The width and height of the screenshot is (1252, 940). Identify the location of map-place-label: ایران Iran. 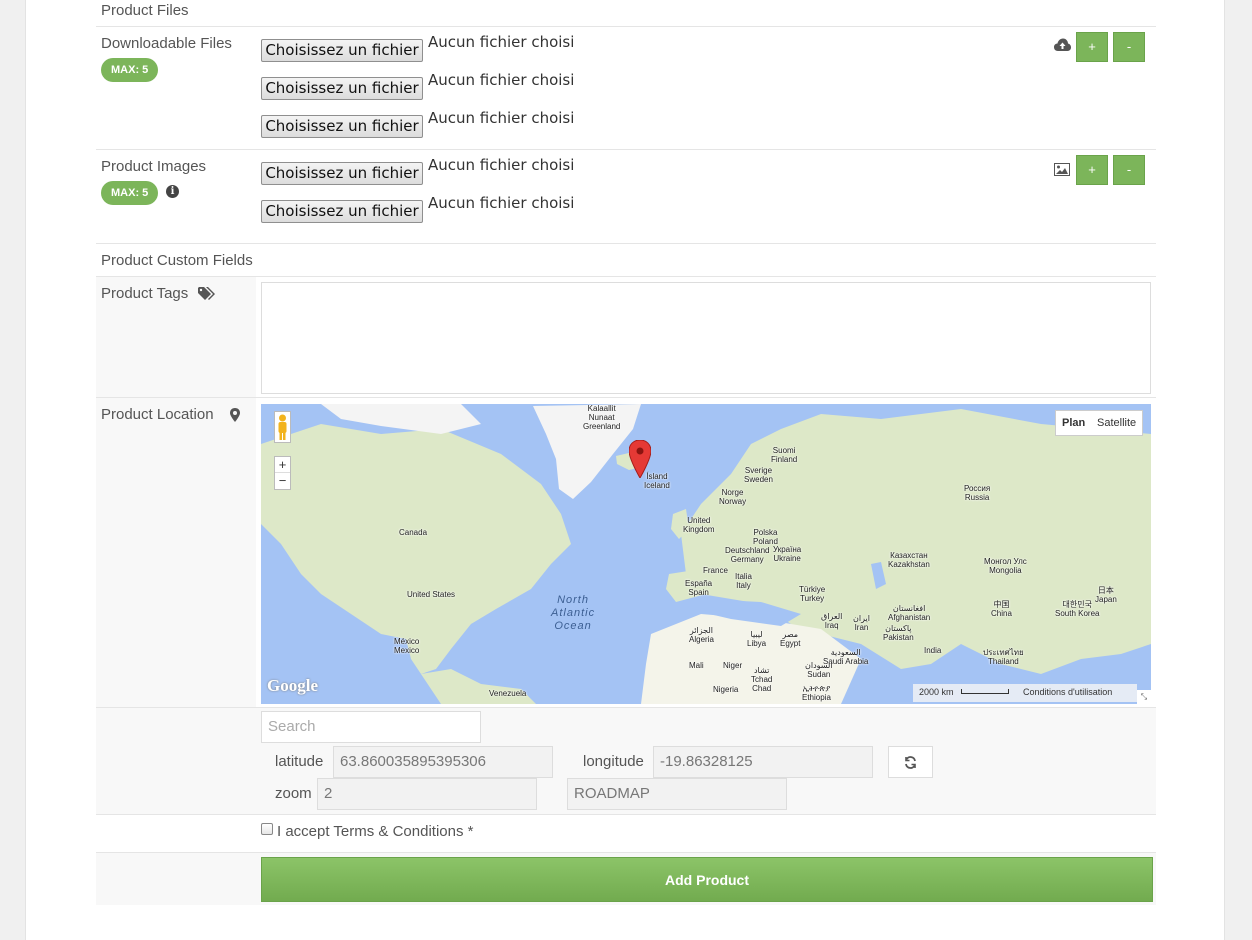
(861, 623).